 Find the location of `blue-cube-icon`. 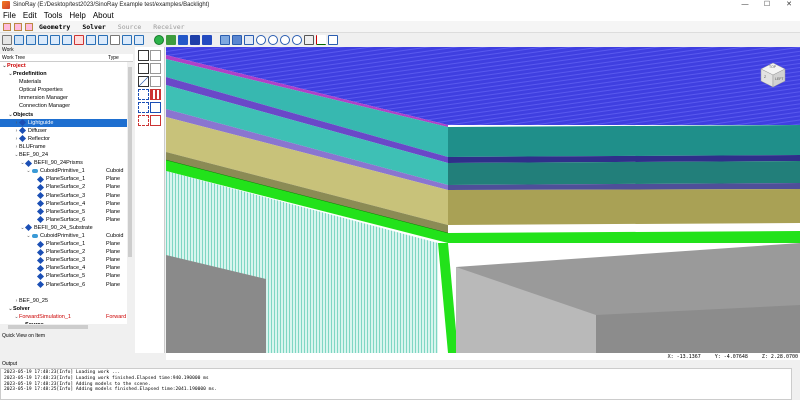

blue-cube-icon is located at coordinates (183, 40).